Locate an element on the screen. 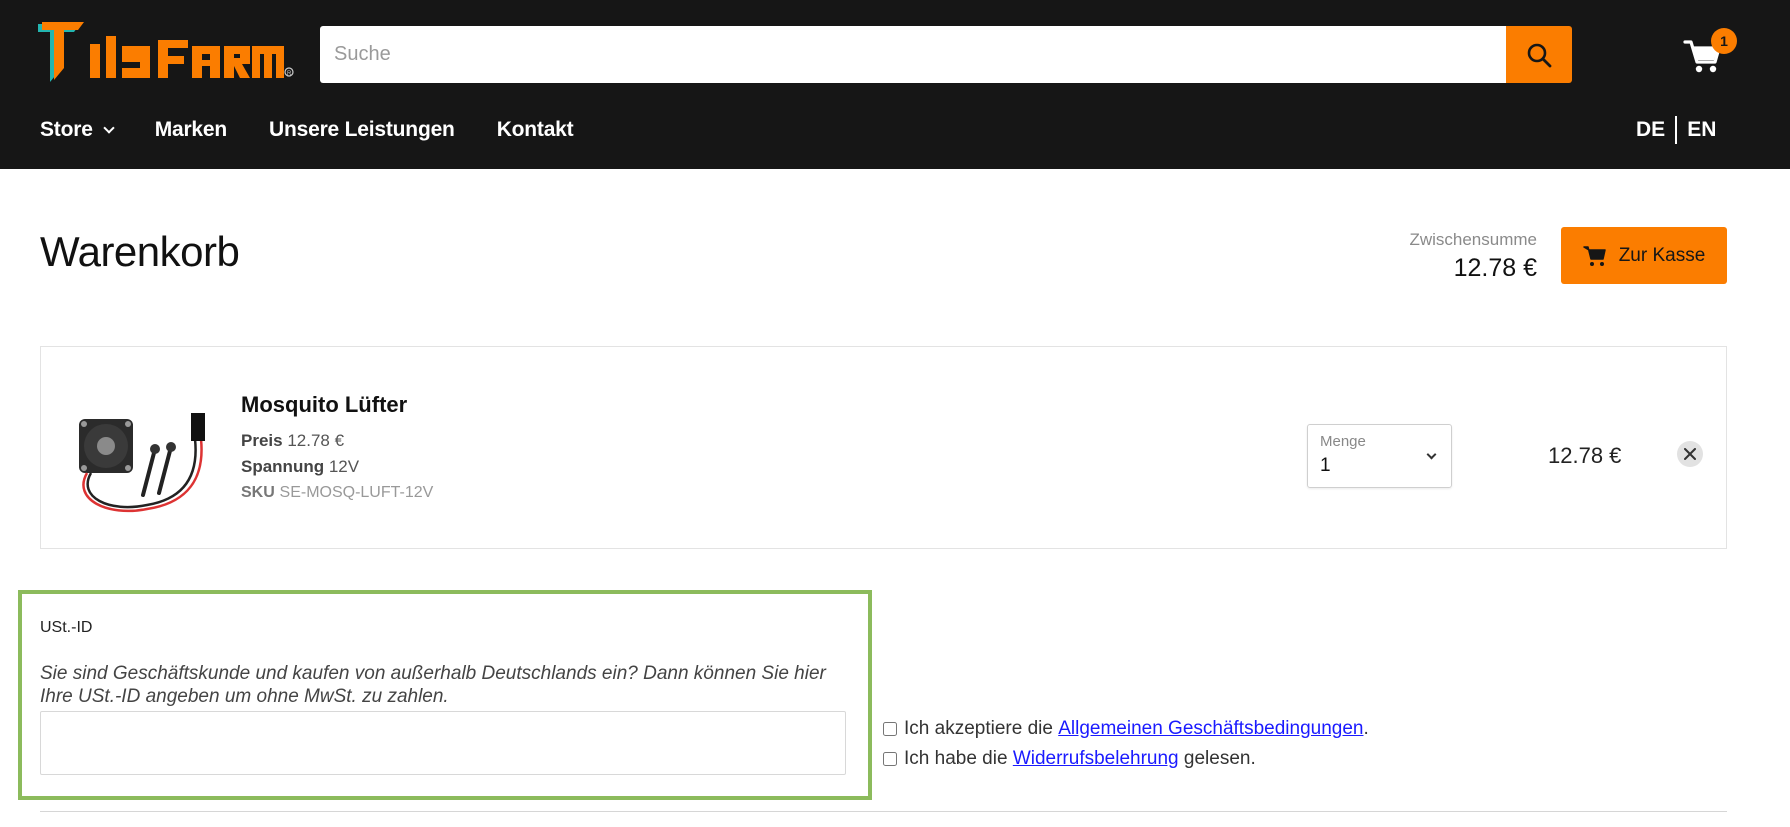 Image resolution: width=1790 pixels, height=827 pixels. revoke-checkbox is located at coordinates (890, 759).